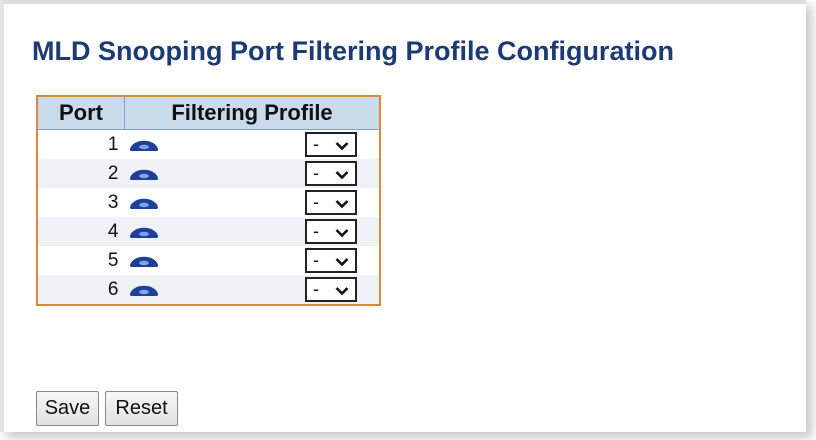 The height and width of the screenshot is (440, 816). Describe the element at coordinates (81, 202) in the screenshot. I see `port-number: 3` at that location.